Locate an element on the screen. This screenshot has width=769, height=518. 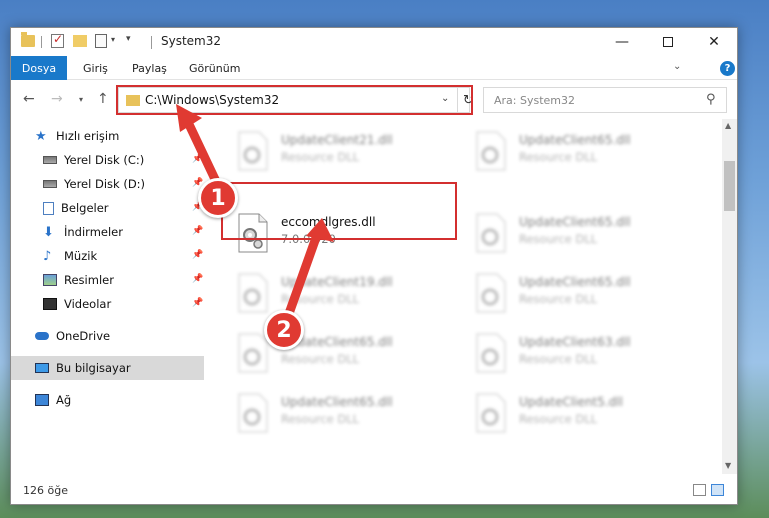
annotation-arrows is located at coordinates (255, 215).